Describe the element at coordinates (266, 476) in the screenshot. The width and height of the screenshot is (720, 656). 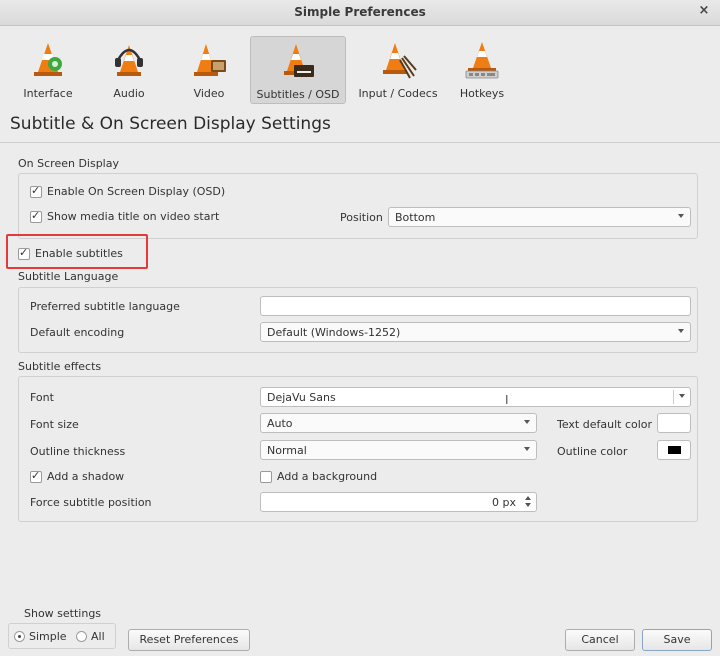
I see `add-background-box` at that location.